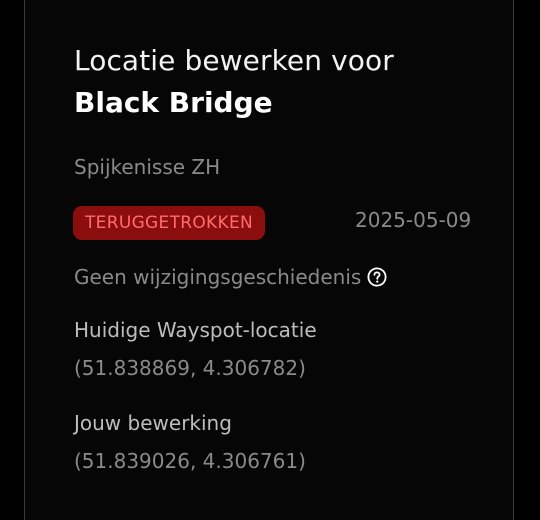  What do you see at coordinates (153, 423) in the screenshot?
I see `your-edit-label: Jouw bewerking` at bounding box center [153, 423].